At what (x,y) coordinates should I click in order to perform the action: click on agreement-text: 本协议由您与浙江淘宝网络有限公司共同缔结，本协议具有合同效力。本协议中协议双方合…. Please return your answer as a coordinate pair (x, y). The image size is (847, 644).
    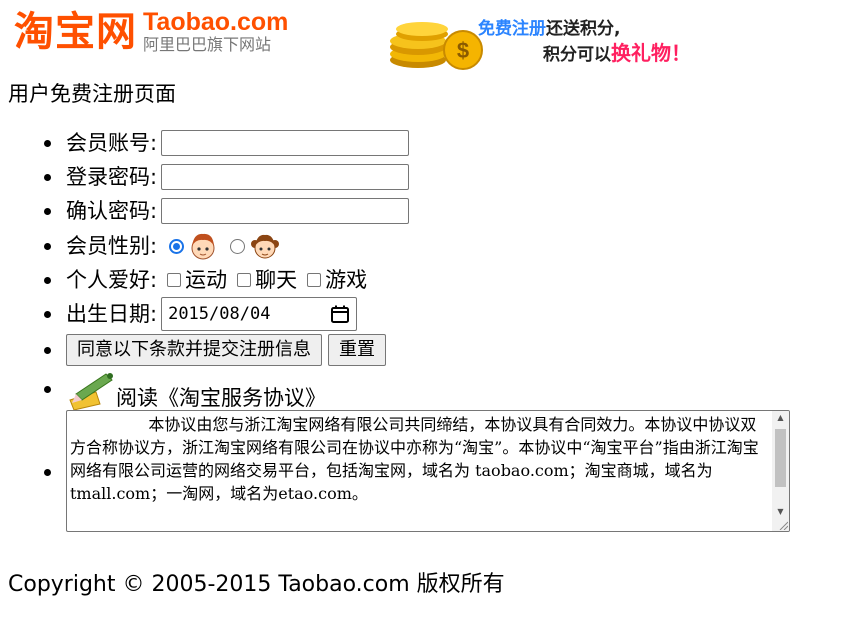
    Looking at the image, I should click on (414, 459).